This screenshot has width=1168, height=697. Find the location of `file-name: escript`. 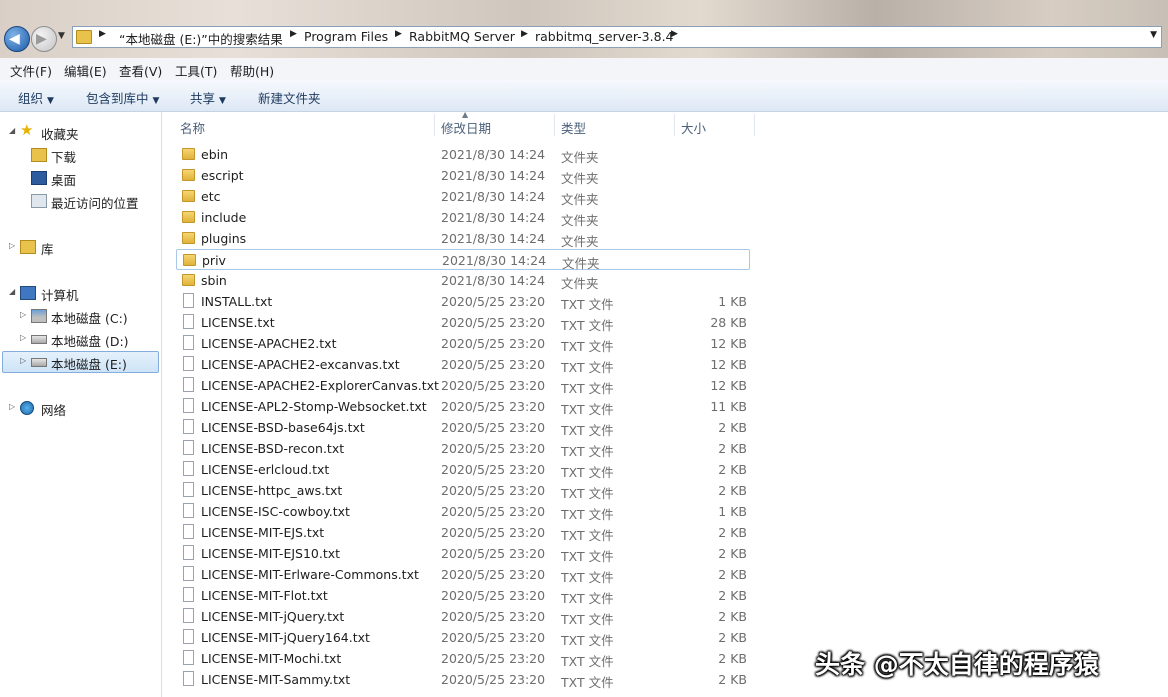

file-name: escript is located at coordinates (222, 175).